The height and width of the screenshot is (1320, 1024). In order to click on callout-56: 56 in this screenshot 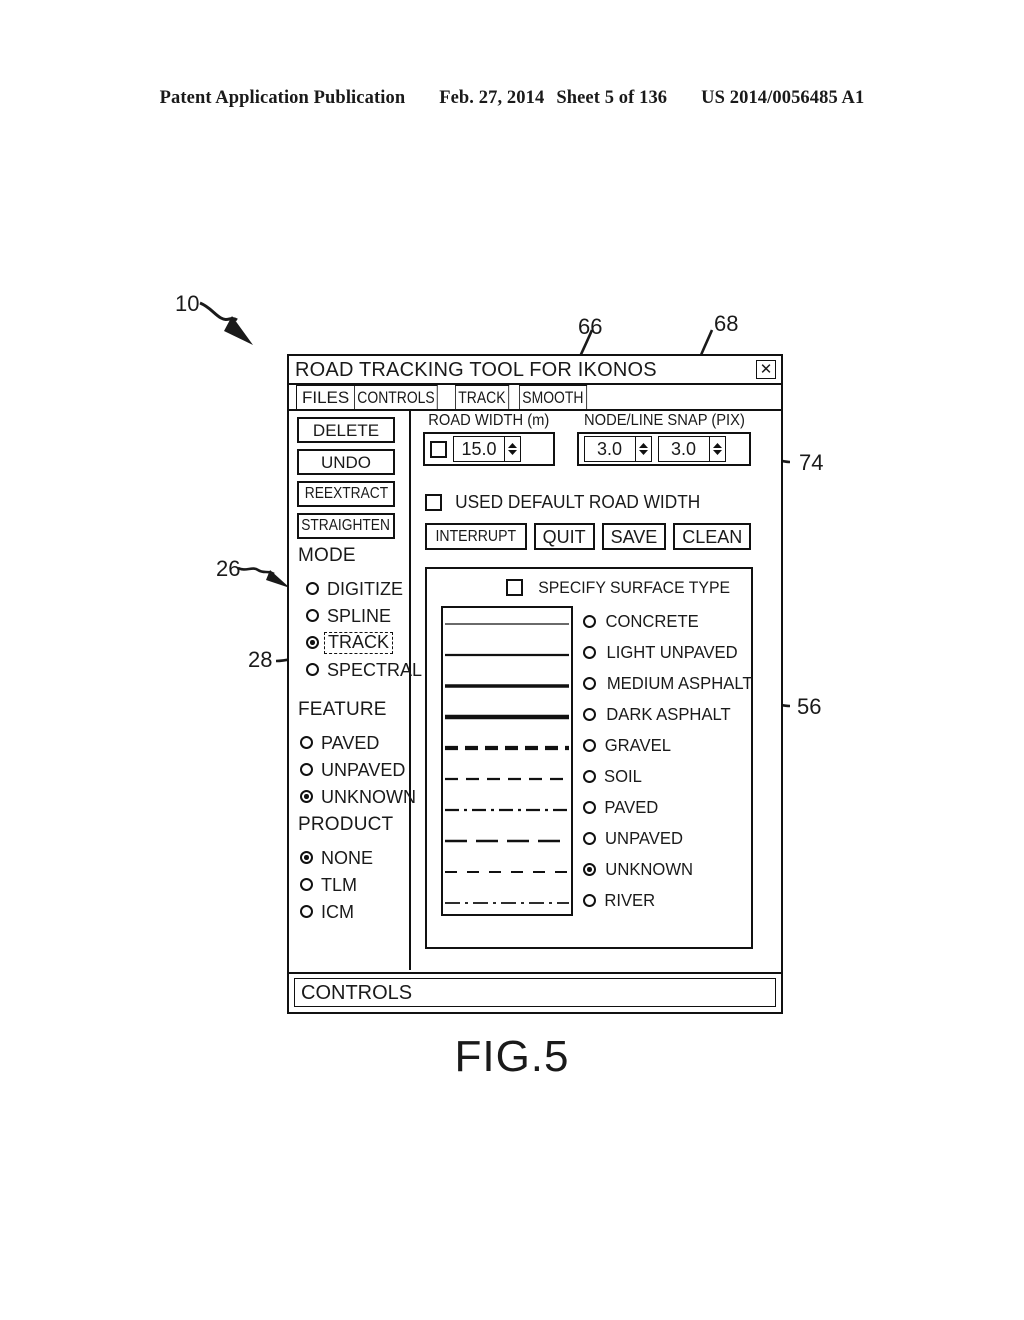, I will do `click(809, 706)`.